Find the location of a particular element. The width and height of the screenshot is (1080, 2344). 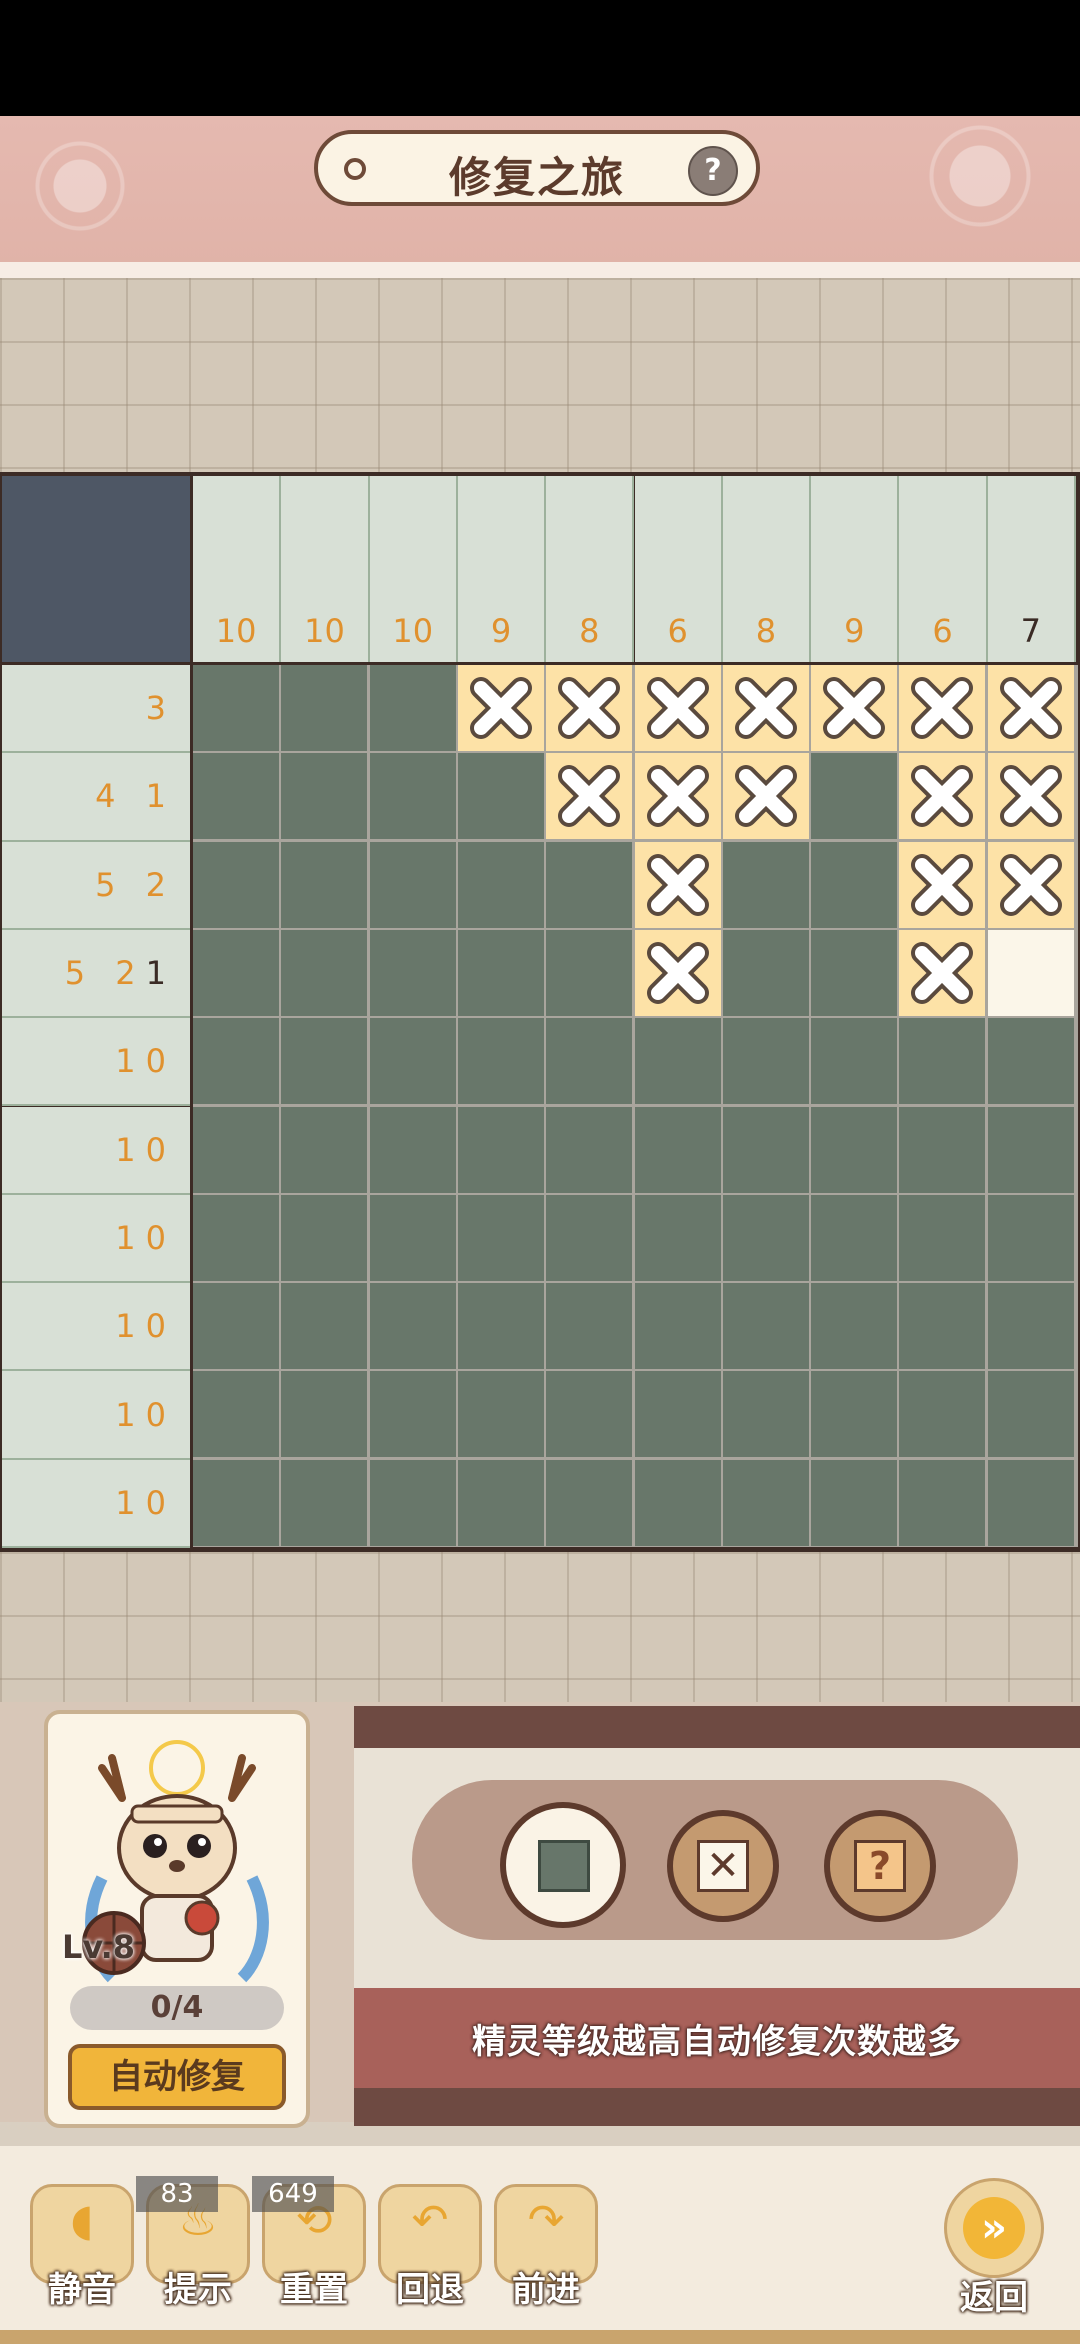

empty-cell is located at coordinates (1030, 972).